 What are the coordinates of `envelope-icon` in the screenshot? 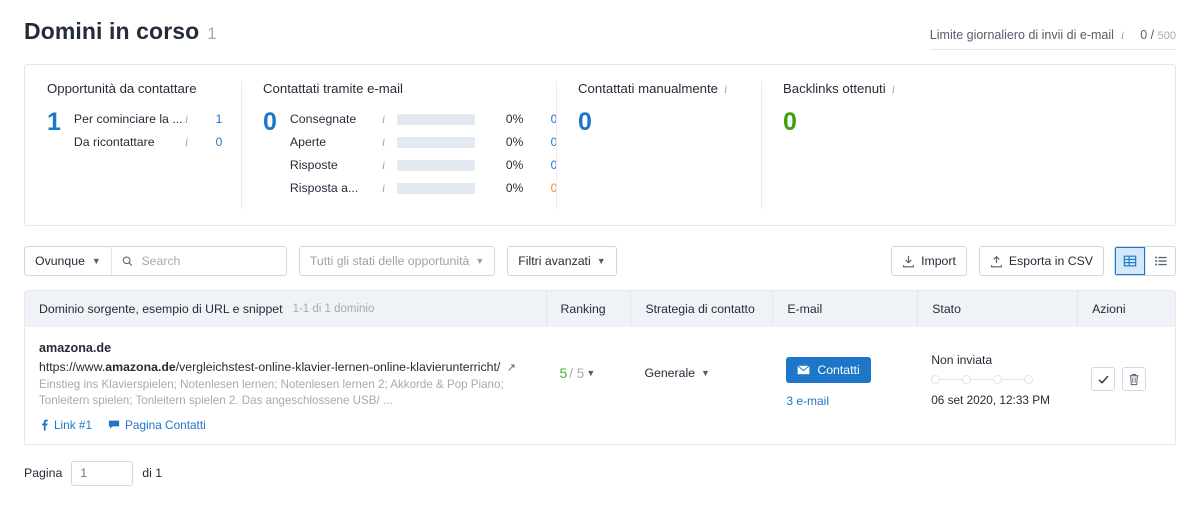 It's located at (803, 370).